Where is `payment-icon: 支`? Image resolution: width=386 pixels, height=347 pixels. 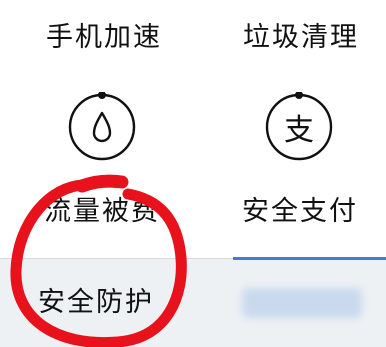 payment-icon: 支 is located at coordinates (299, 127).